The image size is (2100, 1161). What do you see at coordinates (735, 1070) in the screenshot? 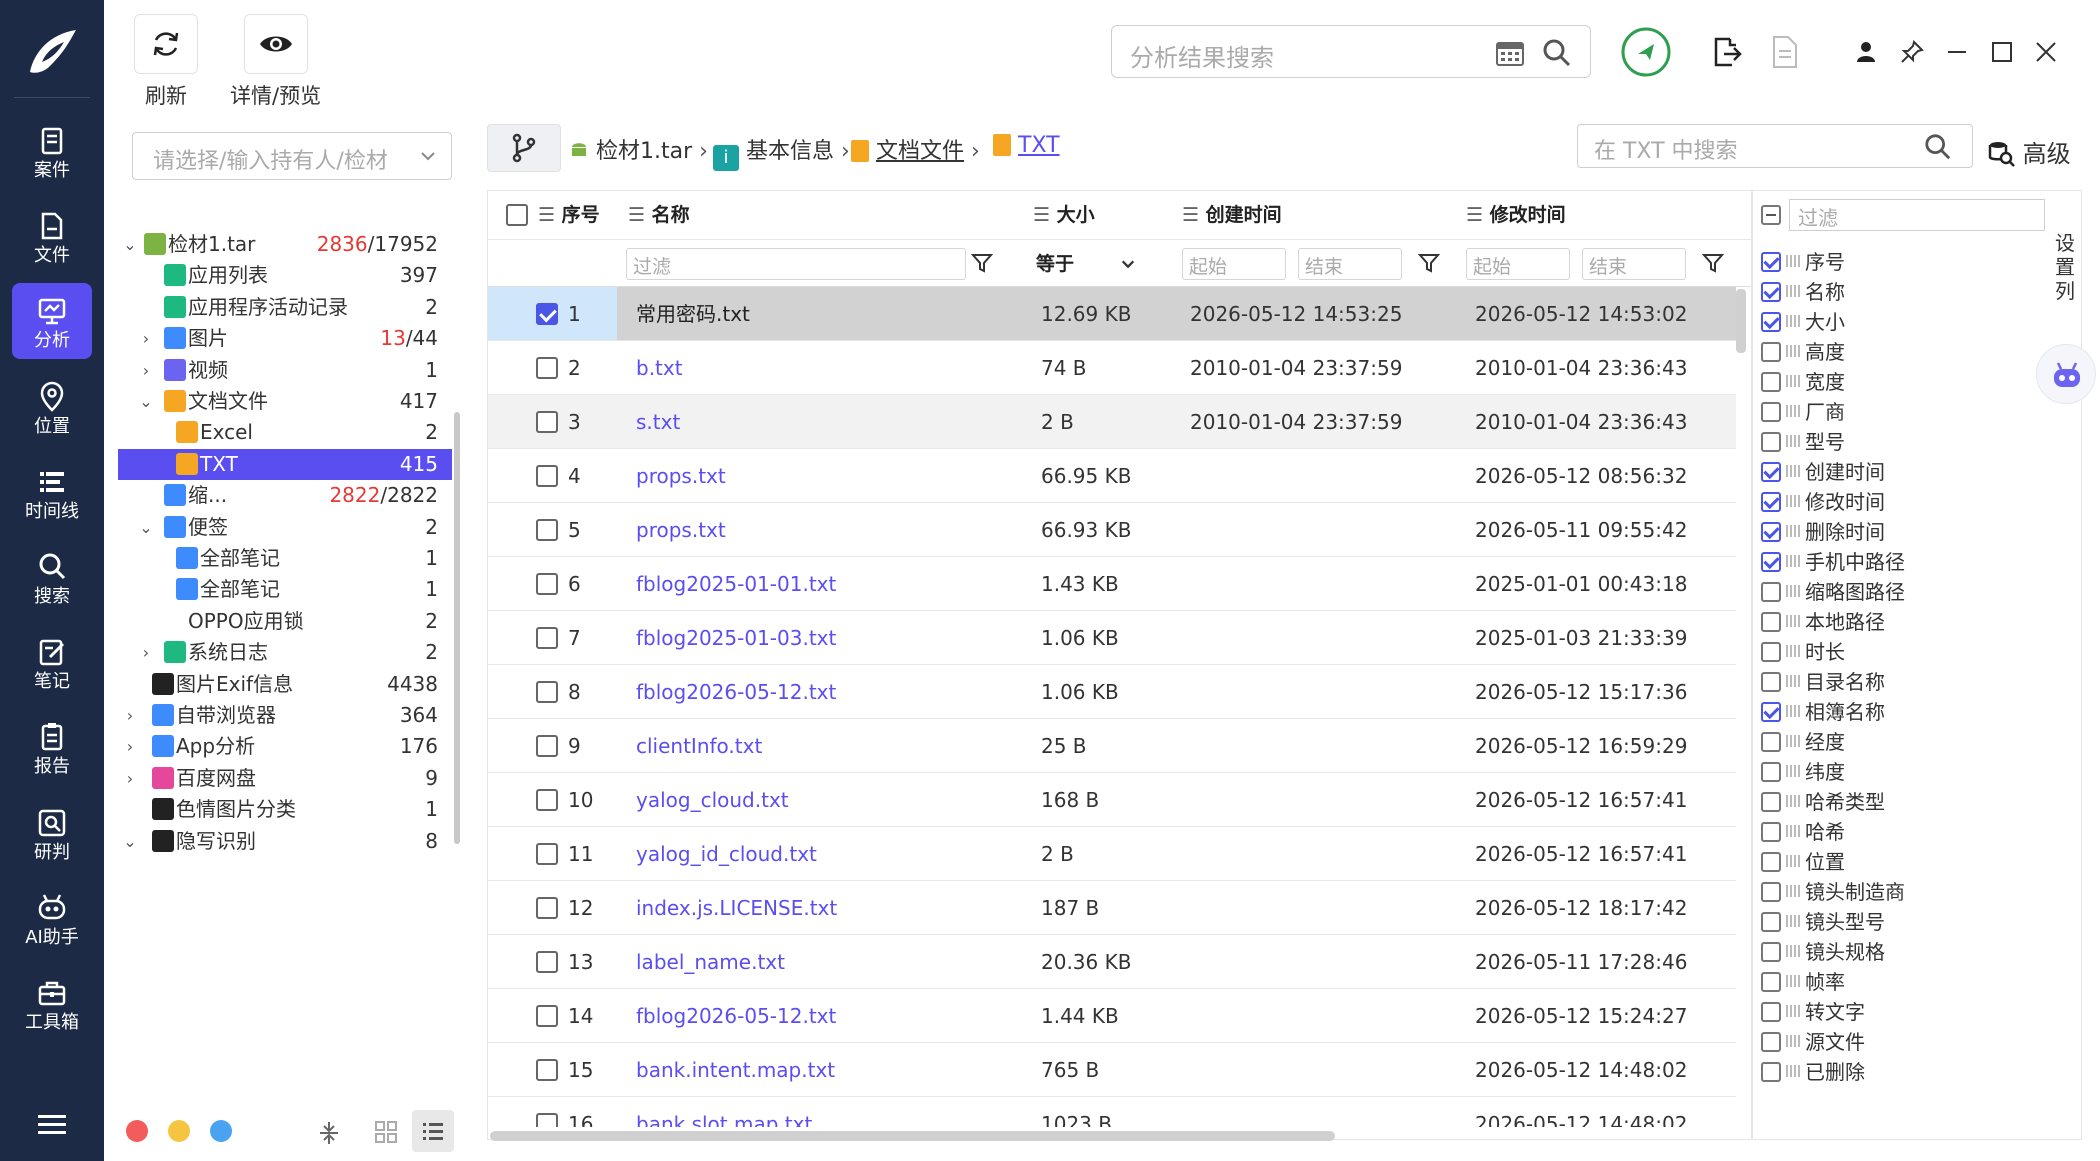
I see `cell-name: bank.intent.map.txt` at bounding box center [735, 1070].